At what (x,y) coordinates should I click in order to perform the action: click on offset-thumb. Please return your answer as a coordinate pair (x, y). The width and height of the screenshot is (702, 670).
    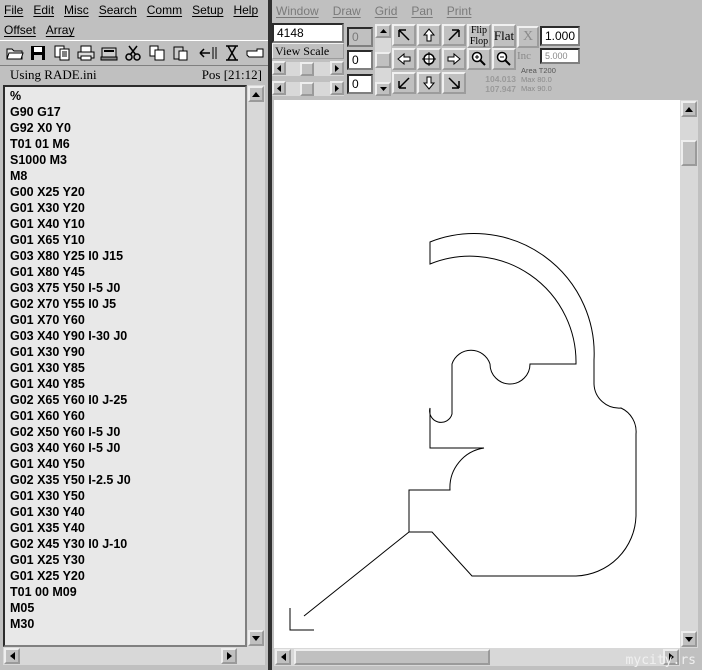
    Looking at the image, I should click on (383, 60).